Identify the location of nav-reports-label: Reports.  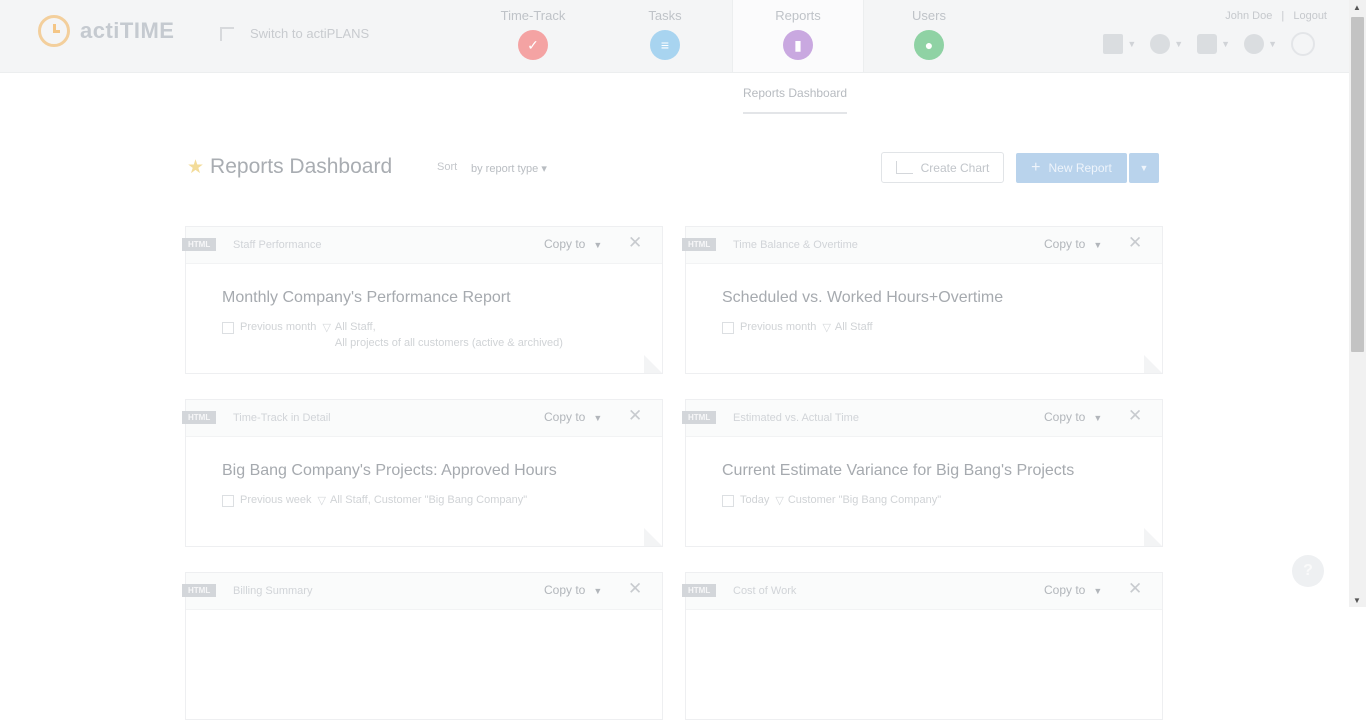
(798, 15).